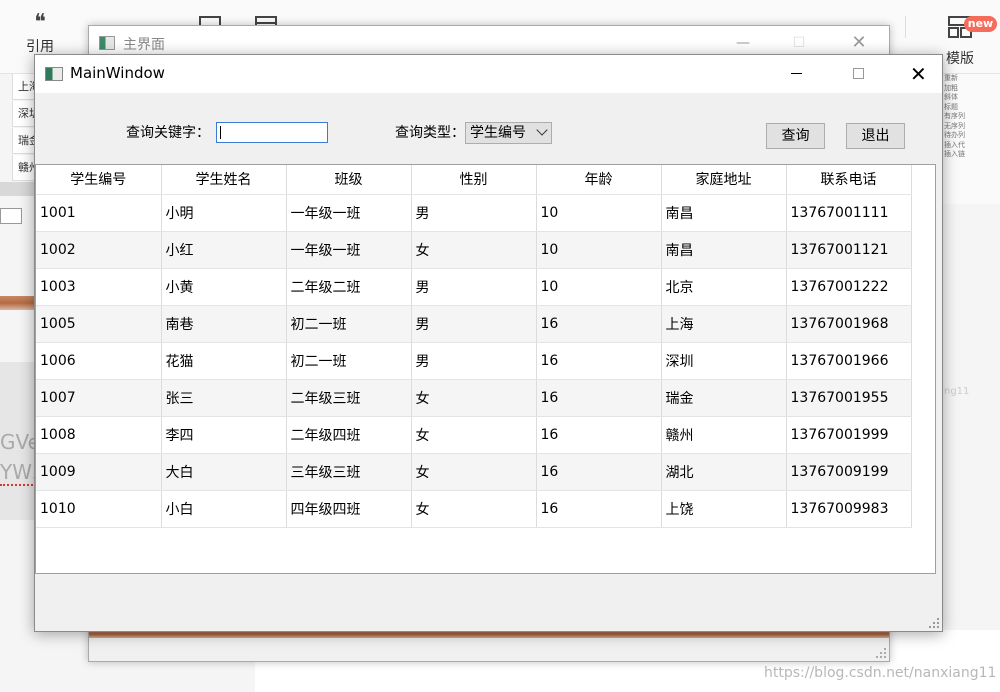  I want to click on table-row: 1007 张三 二年级三班女 16 瑞金 13767001955, so click(474, 398).